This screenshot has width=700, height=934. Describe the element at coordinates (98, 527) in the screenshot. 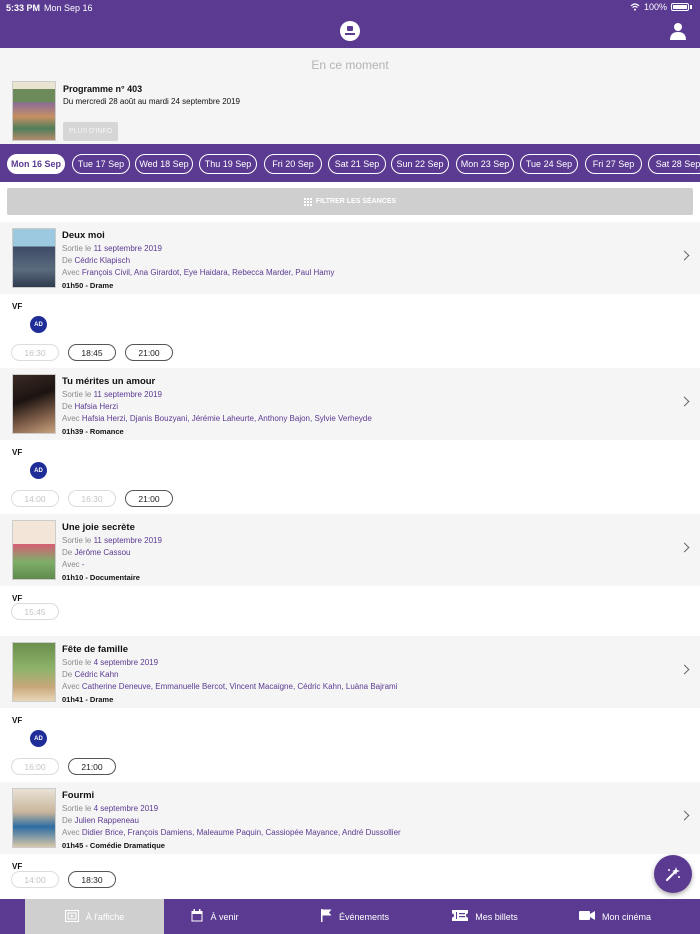

I see `movie-title: Une joie secrète` at that location.